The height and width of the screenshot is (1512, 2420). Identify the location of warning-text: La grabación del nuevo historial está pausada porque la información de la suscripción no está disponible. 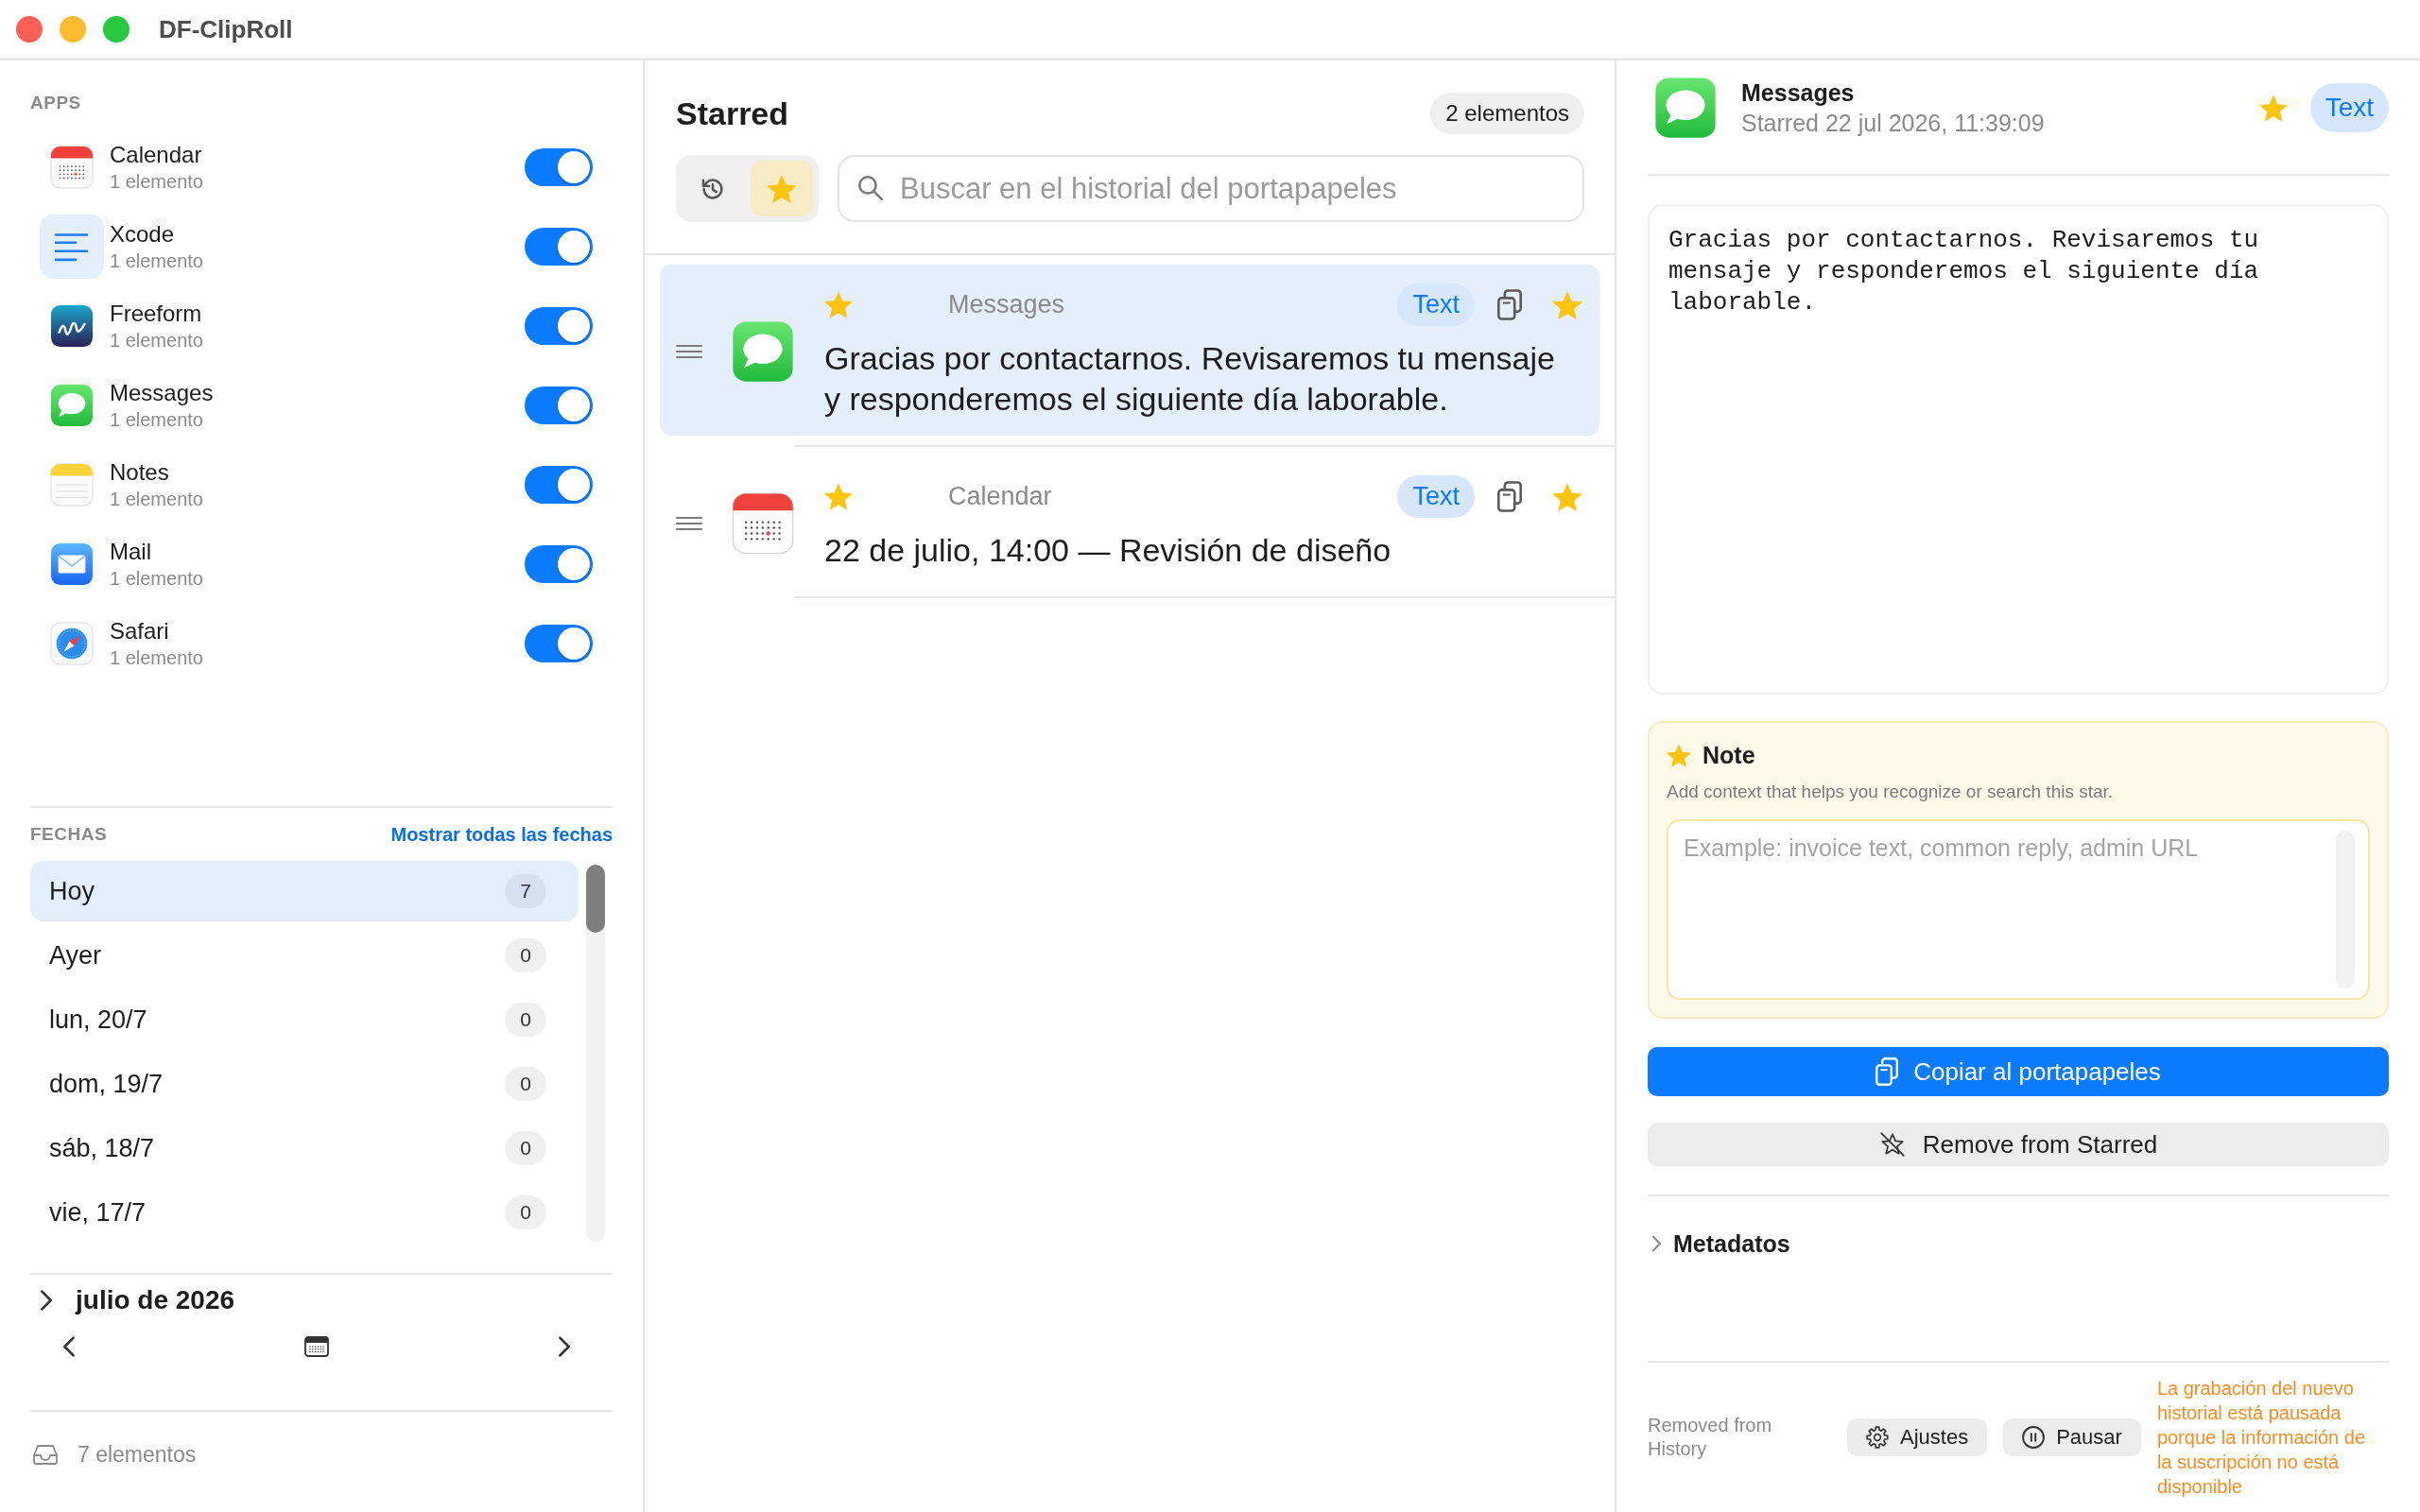
(2261, 1438).